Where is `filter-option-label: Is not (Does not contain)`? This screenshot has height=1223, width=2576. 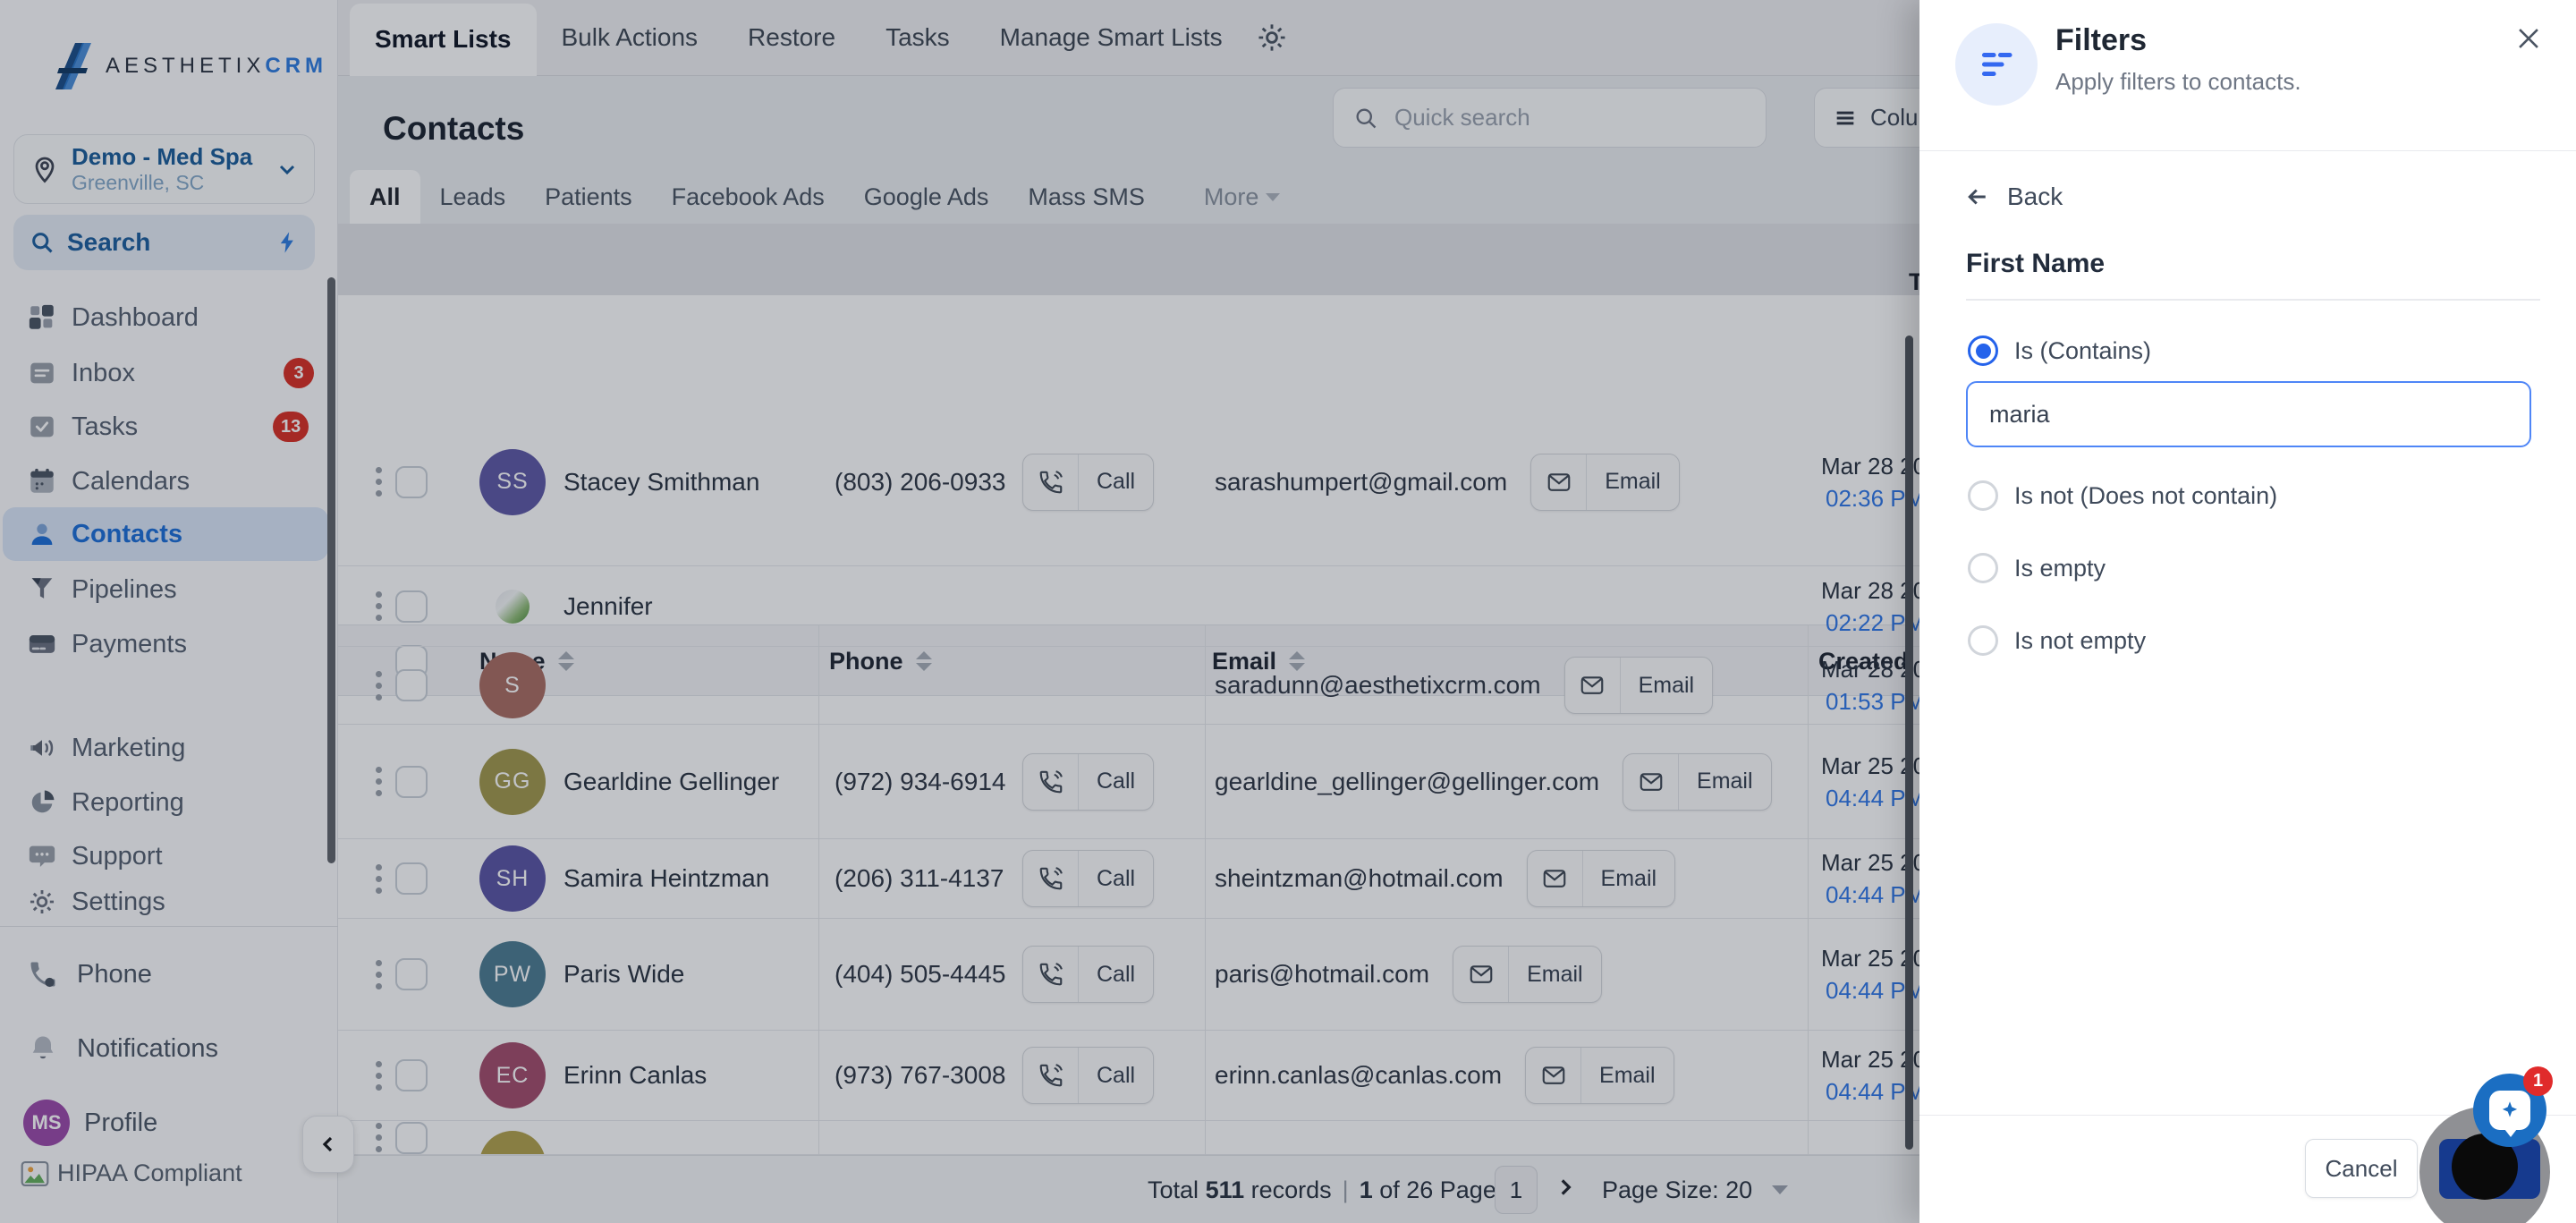 filter-option-label: Is not (Does not contain) is located at coordinates (2146, 495).